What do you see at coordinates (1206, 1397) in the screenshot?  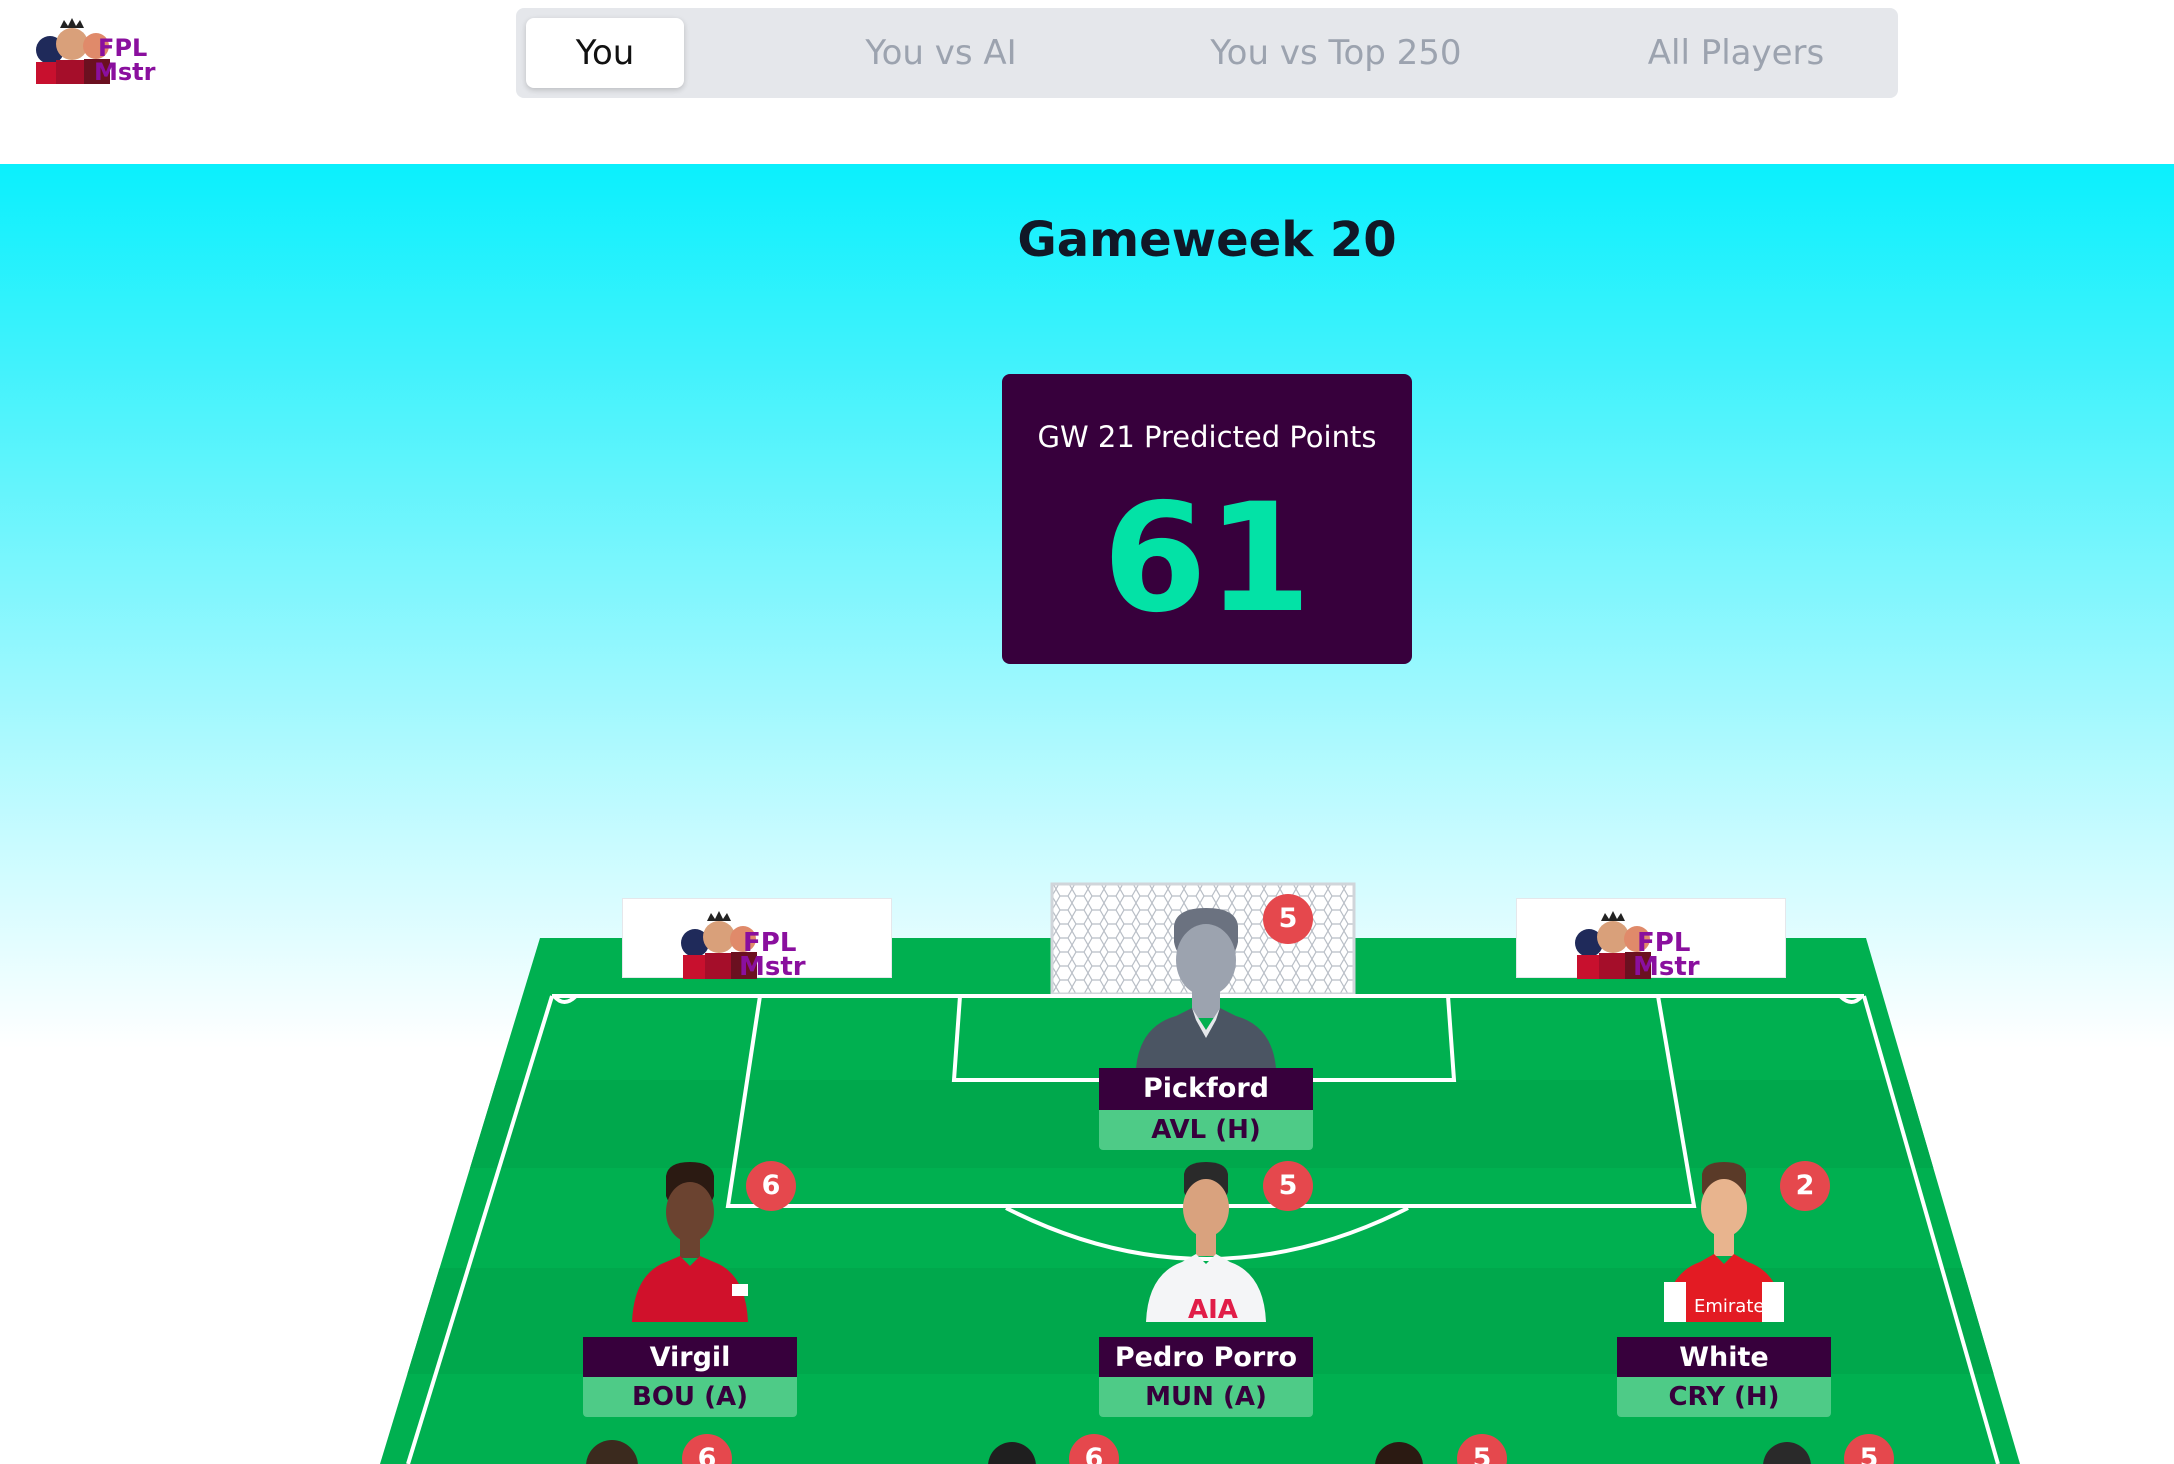 I see `player-fixture: MUN (A)` at bounding box center [1206, 1397].